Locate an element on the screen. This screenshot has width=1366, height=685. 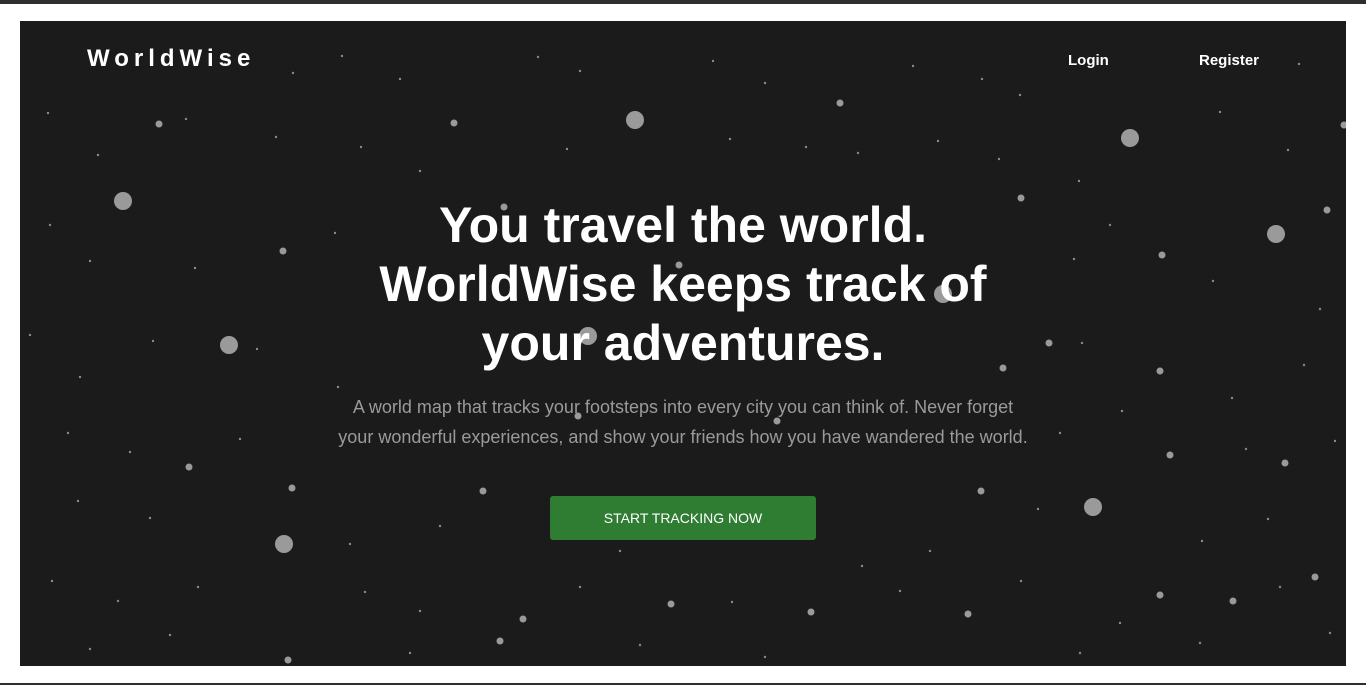
top-nav: WorldWise Login Register is located at coordinates (683, 61).